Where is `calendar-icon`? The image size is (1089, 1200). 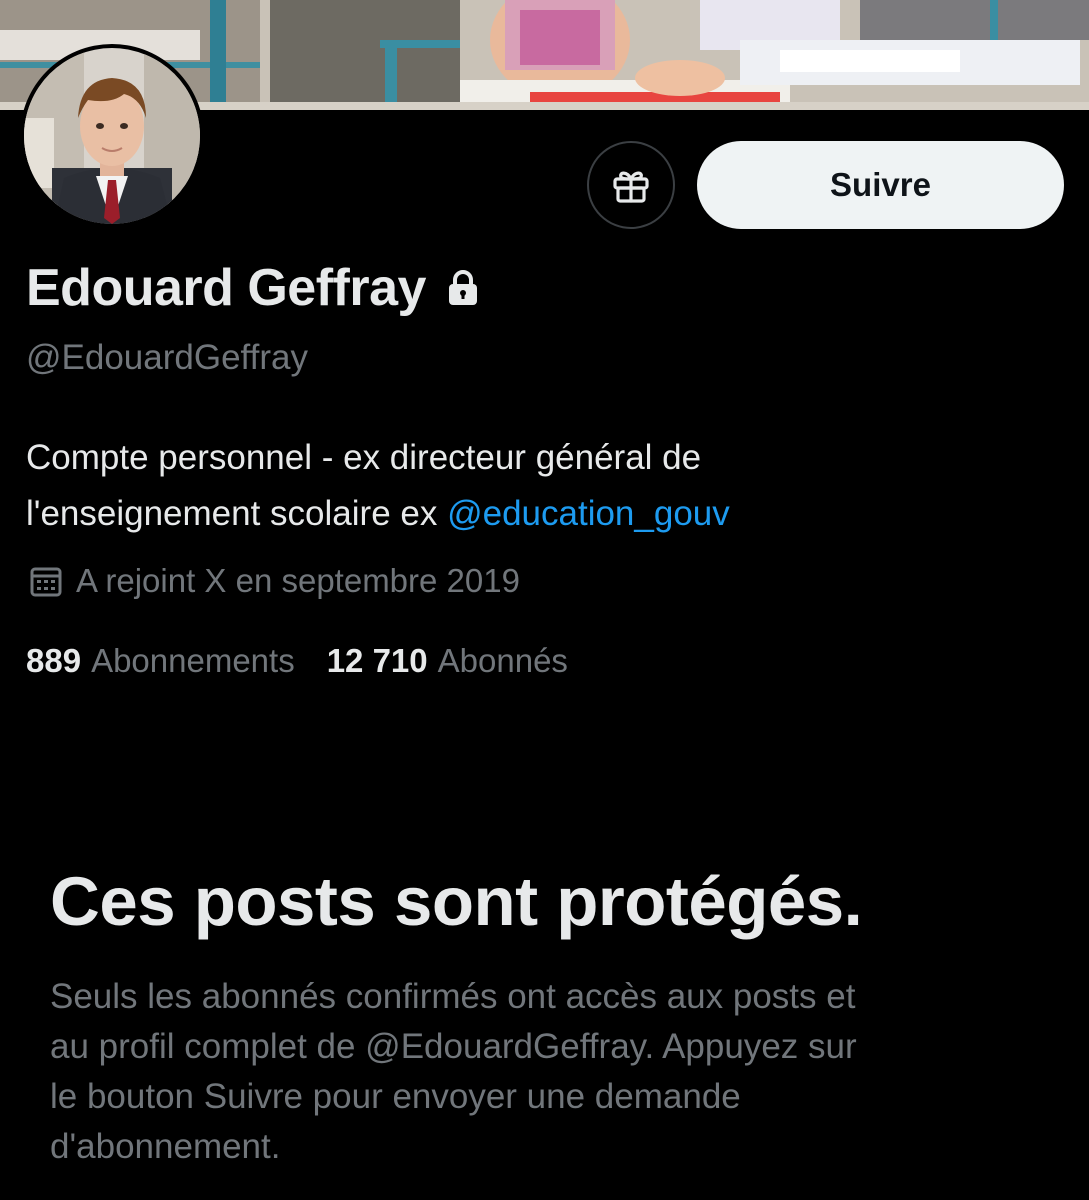 calendar-icon is located at coordinates (46, 582).